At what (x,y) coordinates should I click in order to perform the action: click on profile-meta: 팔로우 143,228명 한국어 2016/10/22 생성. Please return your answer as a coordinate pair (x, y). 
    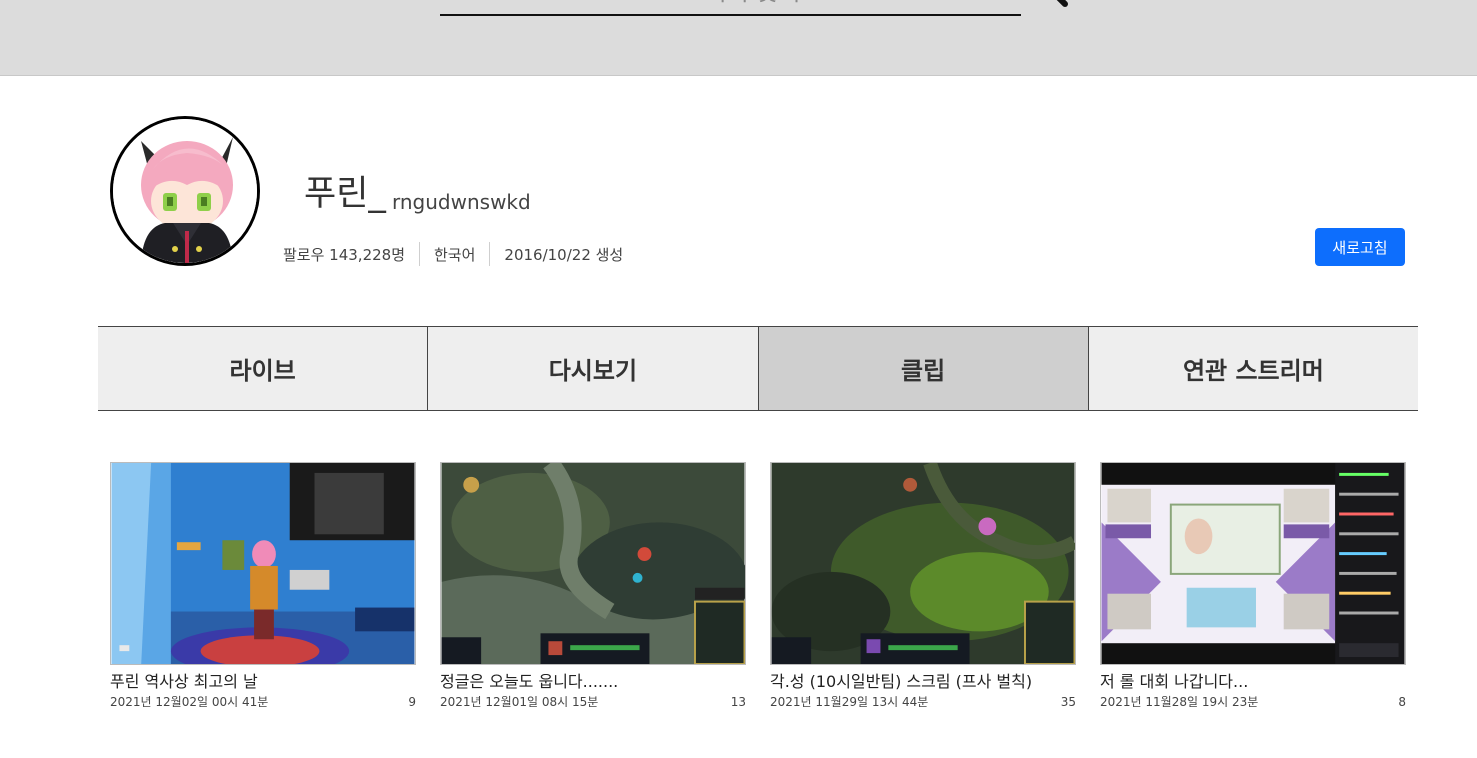
    Looking at the image, I should click on (453, 254).